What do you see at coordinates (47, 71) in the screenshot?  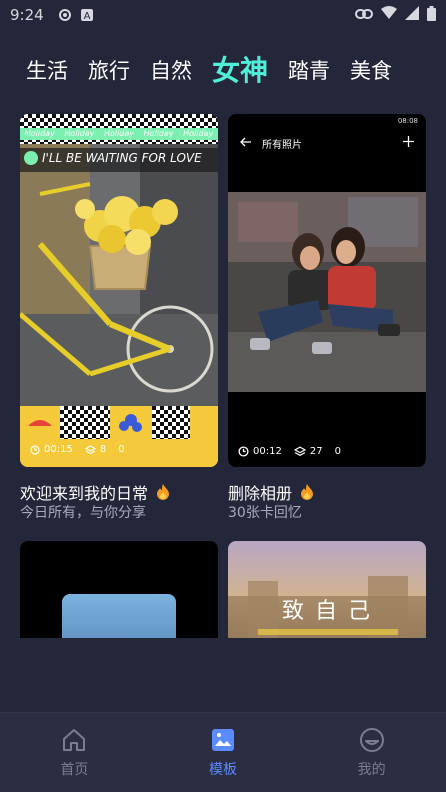 I see `tab-life: 生活` at bounding box center [47, 71].